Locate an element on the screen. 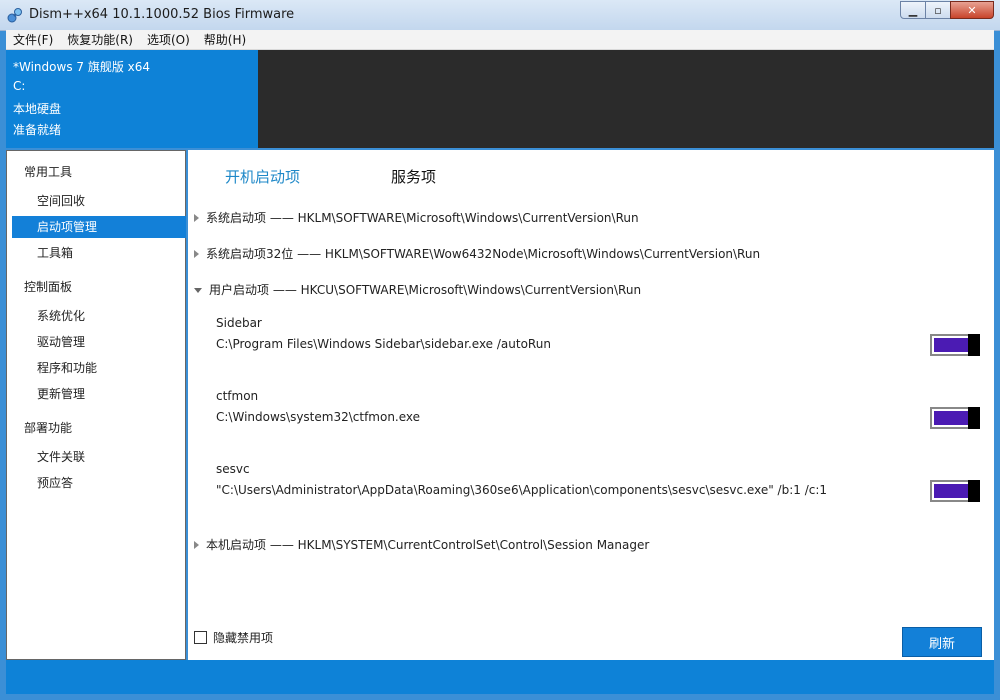  image-info-panel: *Windows 7 旗舰版 x64 C: 本地硬盘 准备就绪 is located at coordinates (132, 99).